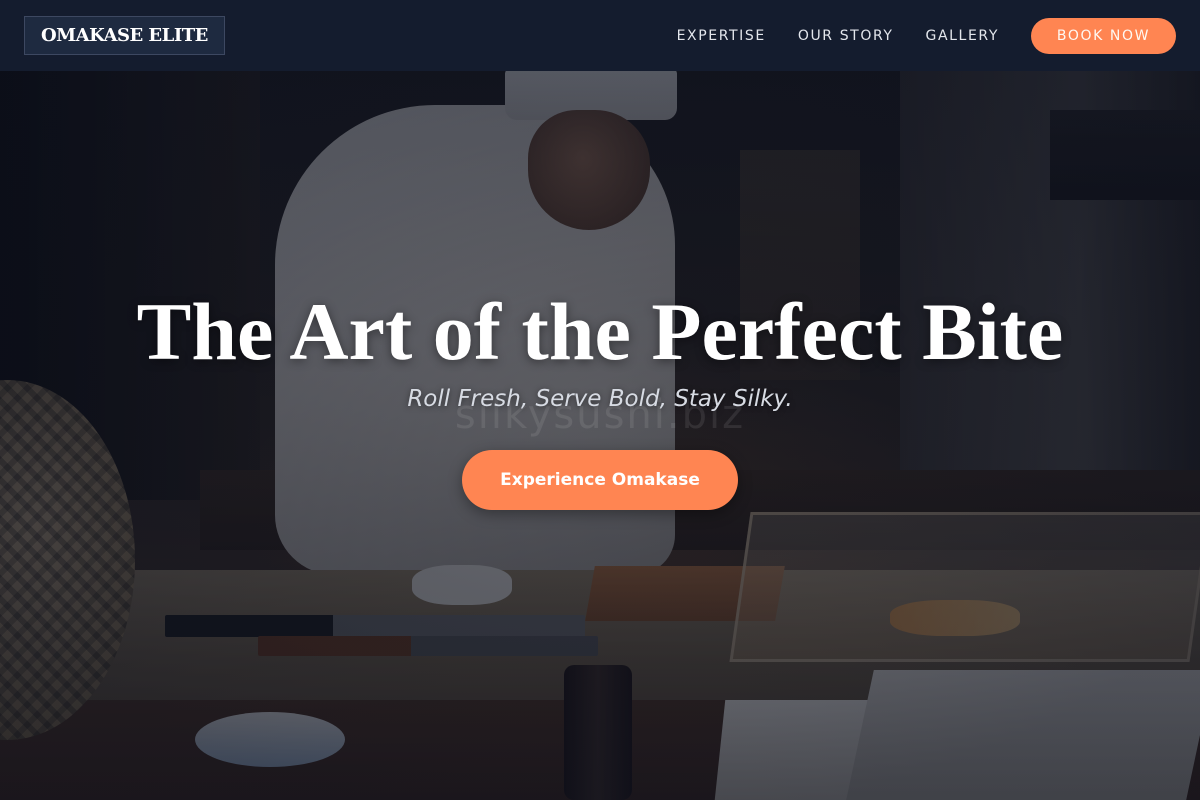 This screenshot has width=1200, height=800. I want to click on main-nav: EXPERTISE OUR STORY GALLERY BOOK NOW, so click(926, 35).